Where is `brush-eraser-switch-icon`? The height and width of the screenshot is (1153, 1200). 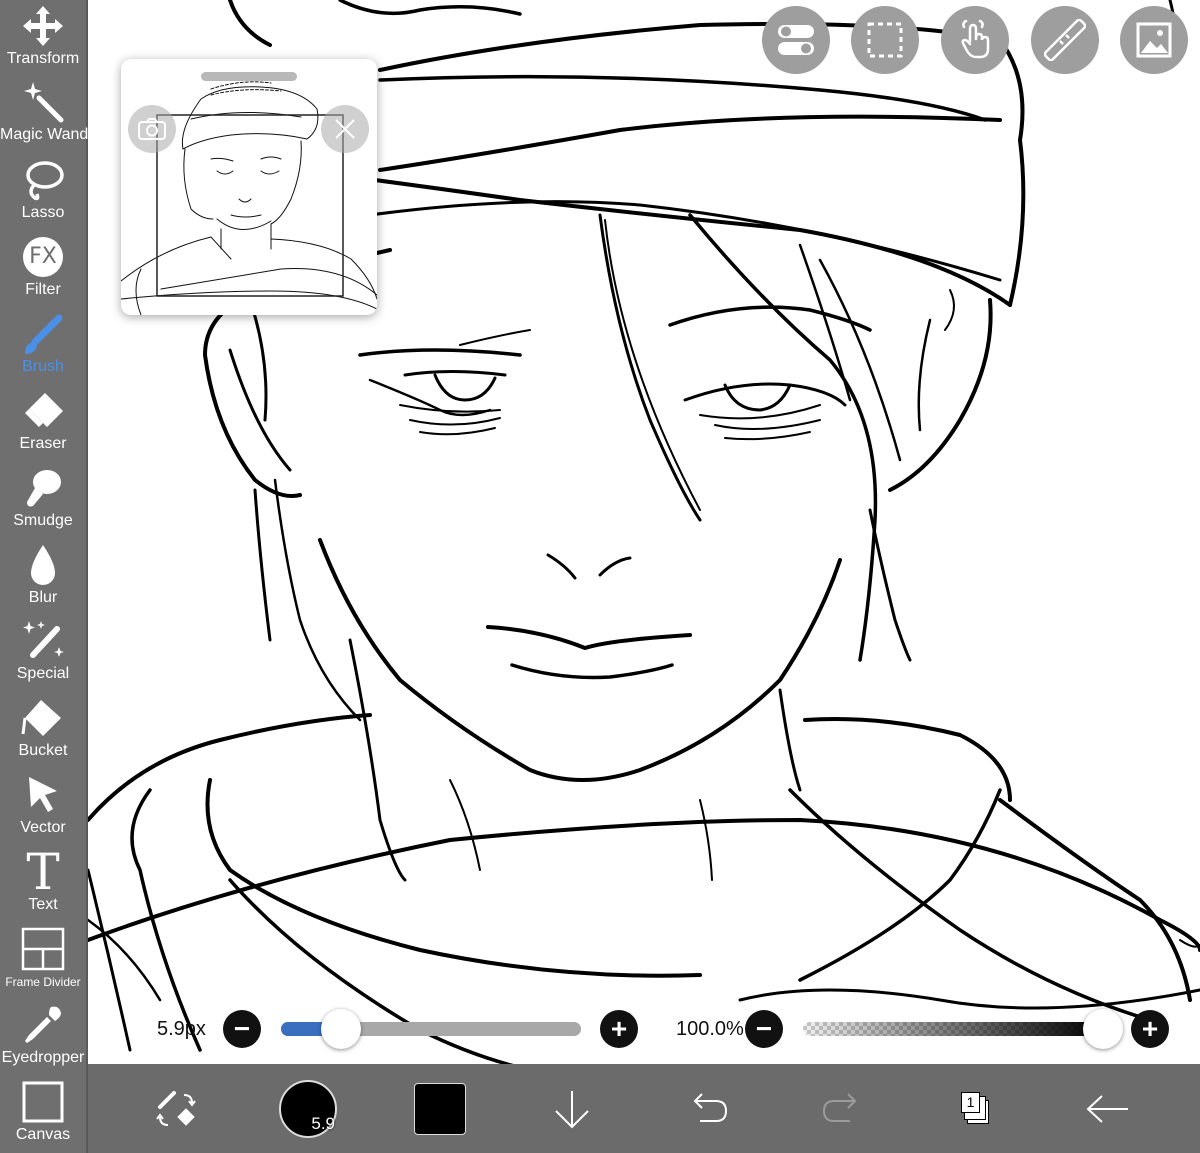
brush-eraser-switch-icon is located at coordinates (176, 1108).